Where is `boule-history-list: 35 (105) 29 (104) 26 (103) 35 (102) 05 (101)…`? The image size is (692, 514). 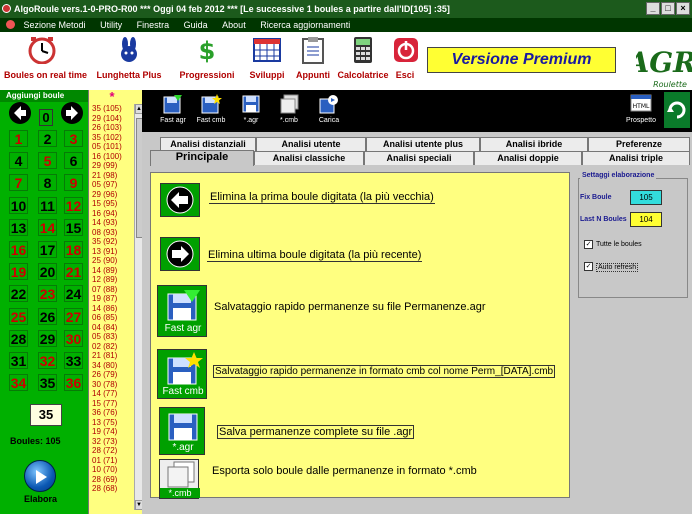
boule-history-list: 35 (105) 29 (104) 26 (103) 35 (102) 05 (101)… is located at coordinates (112, 307).